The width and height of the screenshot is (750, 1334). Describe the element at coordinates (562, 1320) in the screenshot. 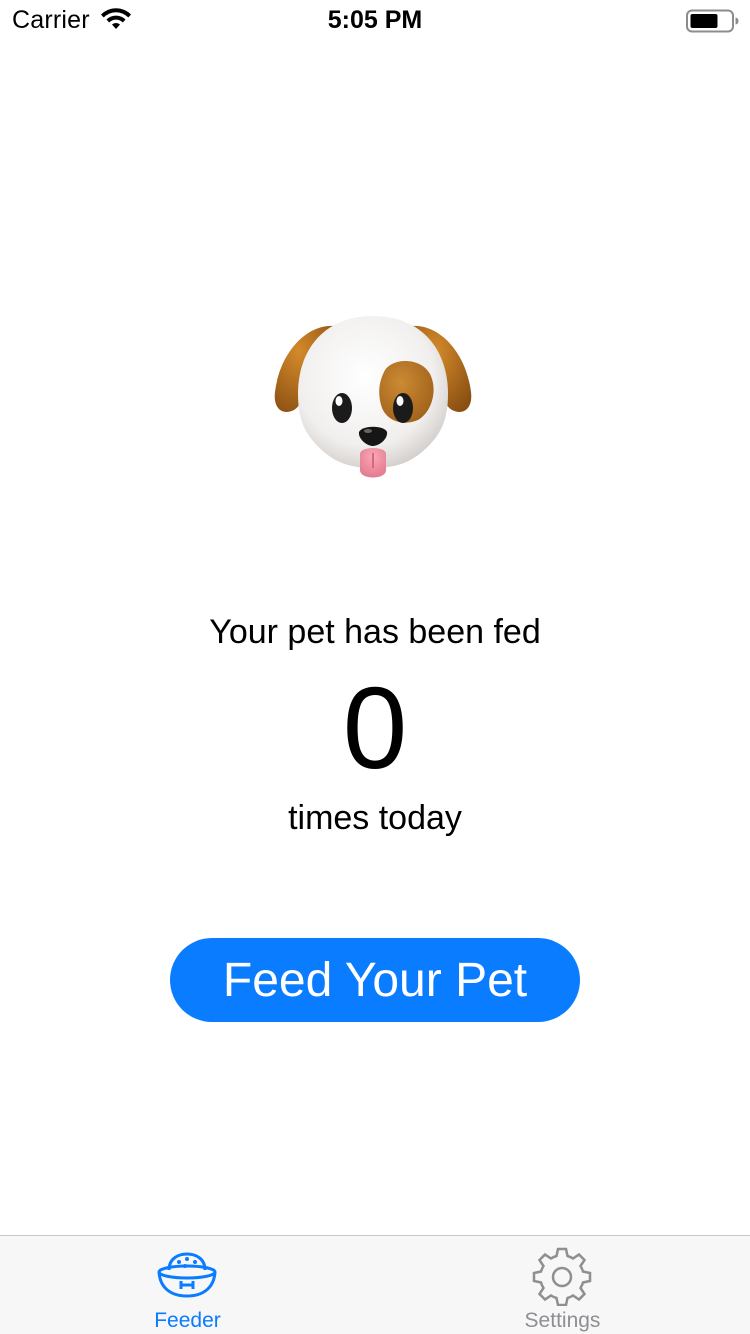

I see `tab-settings-label: Settings` at that location.